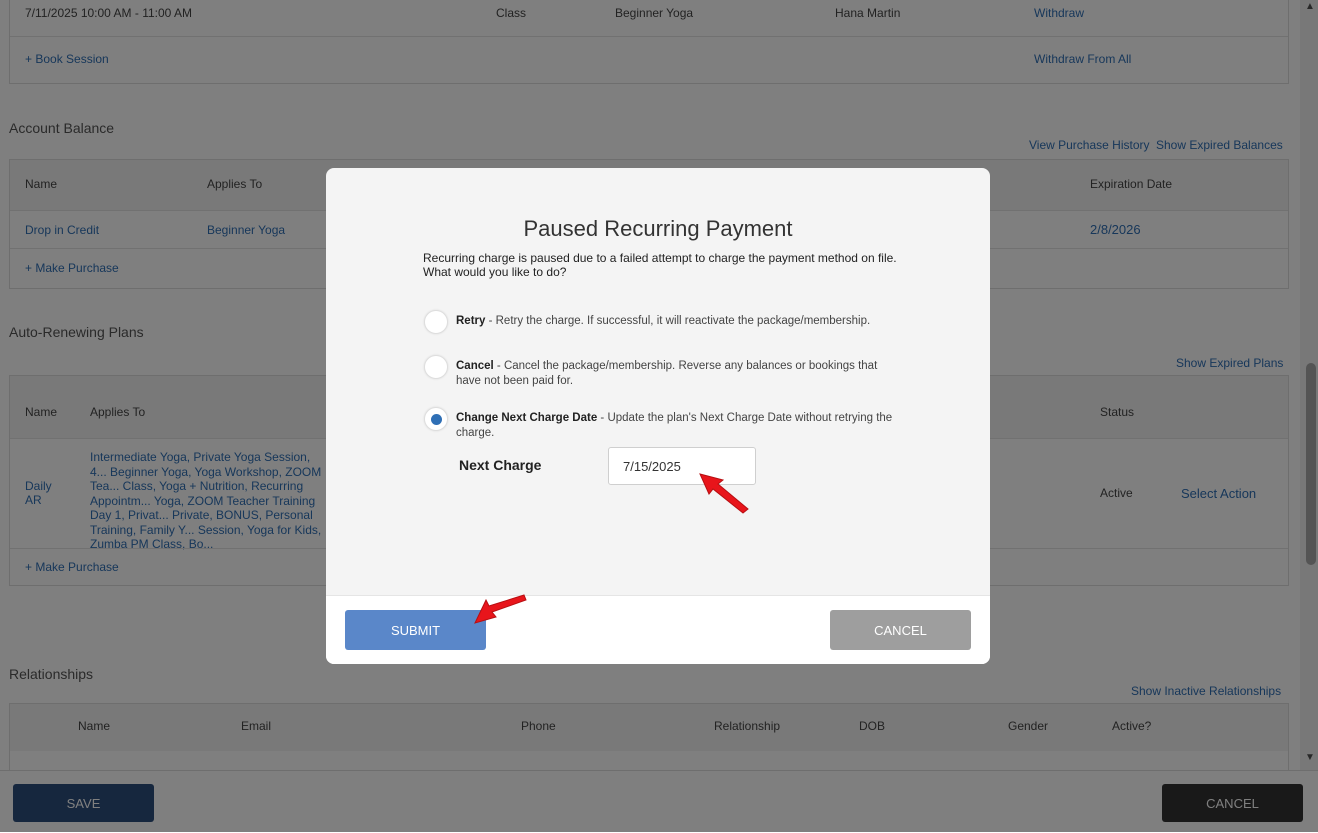 This screenshot has width=1318, height=833. I want to click on dialog-footer: SUBMIT CANCEL, so click(658, 629).